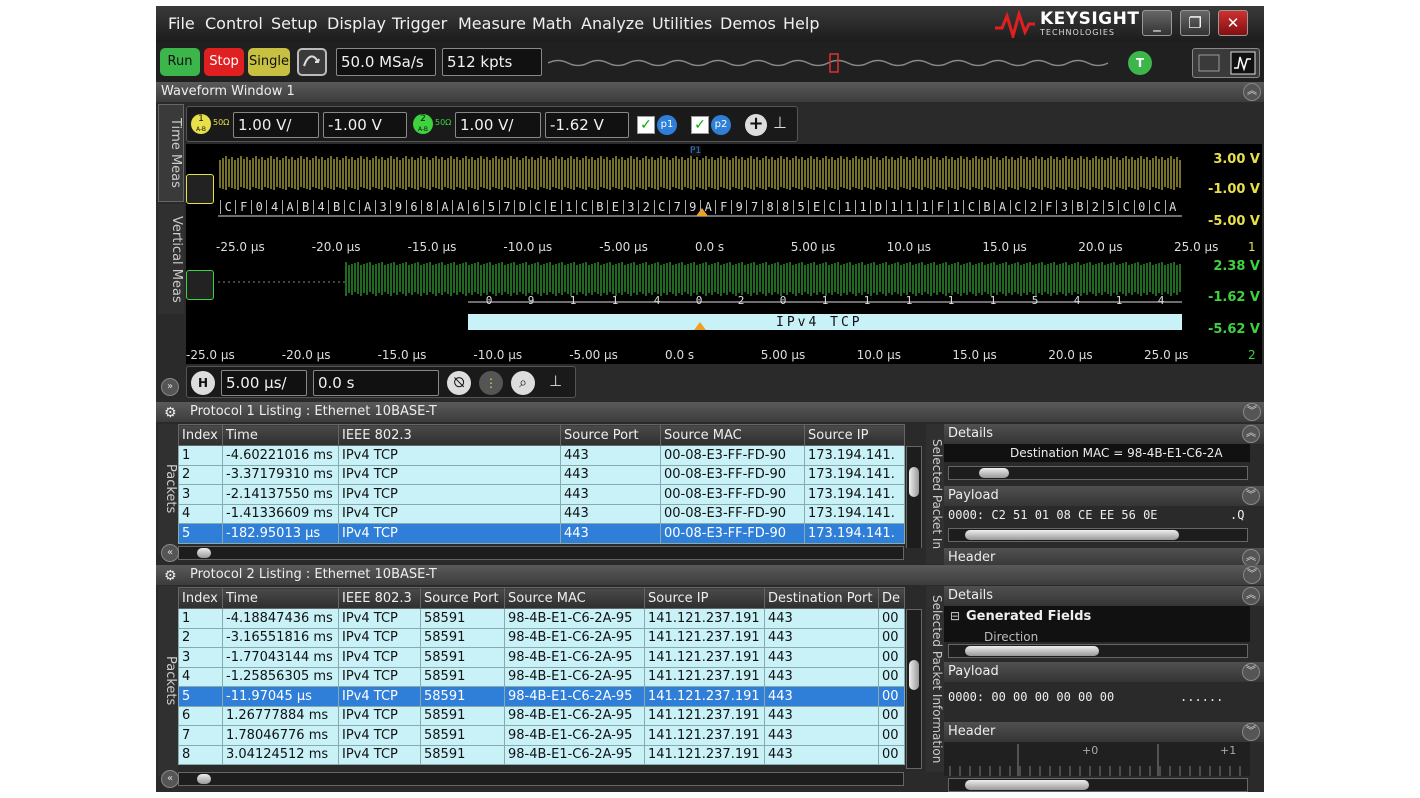 This screenshot has width=1420, height=798. What do you see at coordinates (419, 23) in the screenshot?
I see `menu-trigger: Trigger` at bounding box center [419, 23].